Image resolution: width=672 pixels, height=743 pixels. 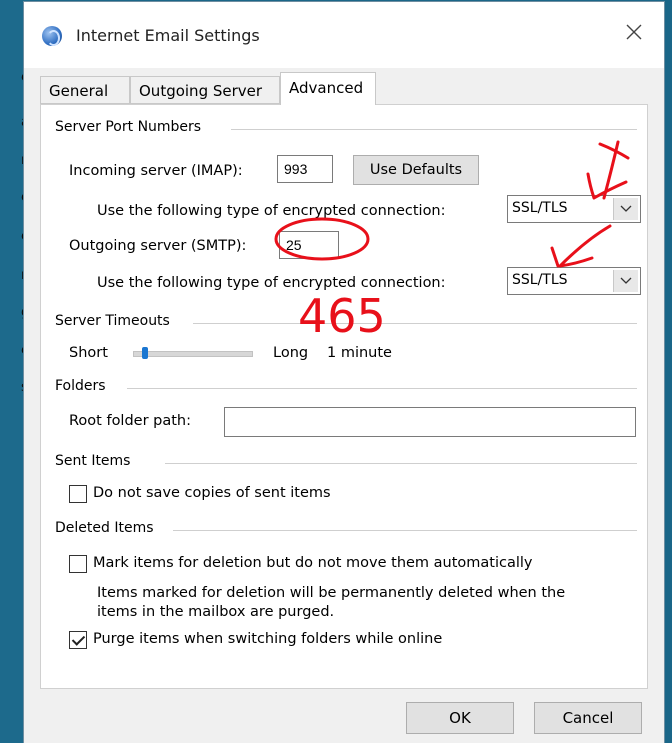 What do you see at coordinates (85, 90) in the screenshot?
I see `tab-general: General` at bounding box center [85, 90].